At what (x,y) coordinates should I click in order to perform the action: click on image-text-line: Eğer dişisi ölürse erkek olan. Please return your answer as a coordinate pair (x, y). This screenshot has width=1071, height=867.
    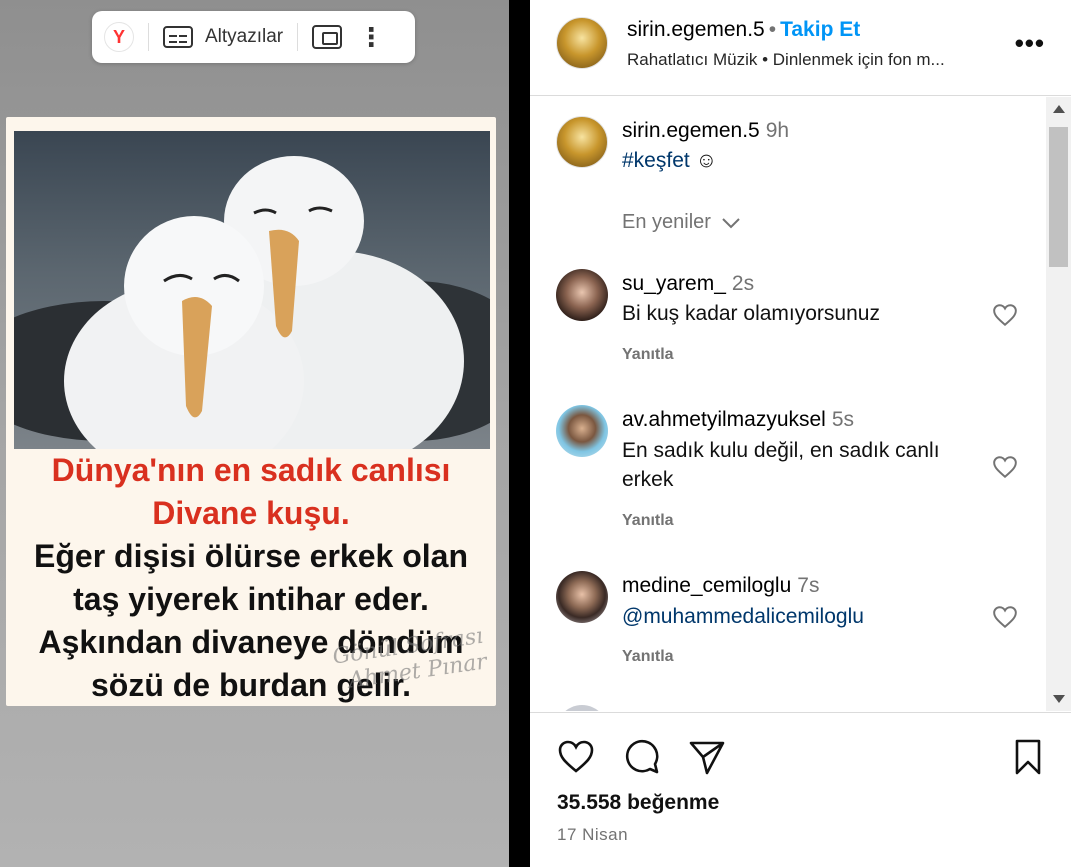
    Looking at the image, I should click on (251, 556).